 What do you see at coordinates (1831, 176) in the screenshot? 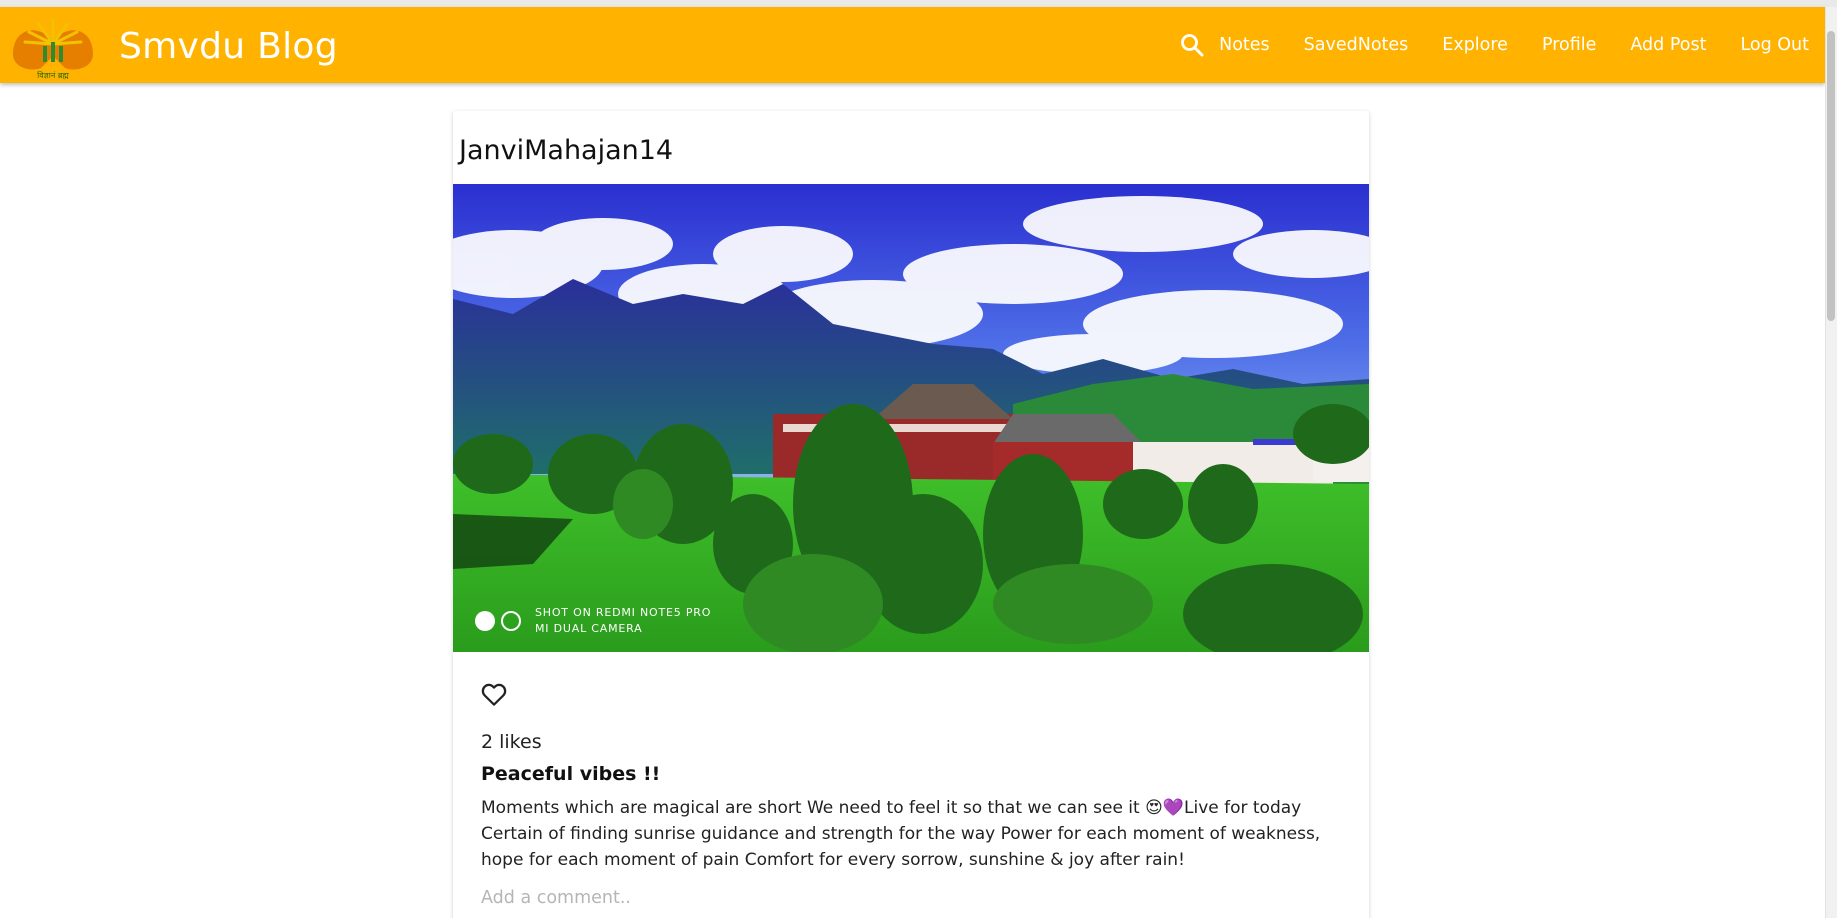
I see `scrollbar-thumb` at bounding box center [1831, 176].